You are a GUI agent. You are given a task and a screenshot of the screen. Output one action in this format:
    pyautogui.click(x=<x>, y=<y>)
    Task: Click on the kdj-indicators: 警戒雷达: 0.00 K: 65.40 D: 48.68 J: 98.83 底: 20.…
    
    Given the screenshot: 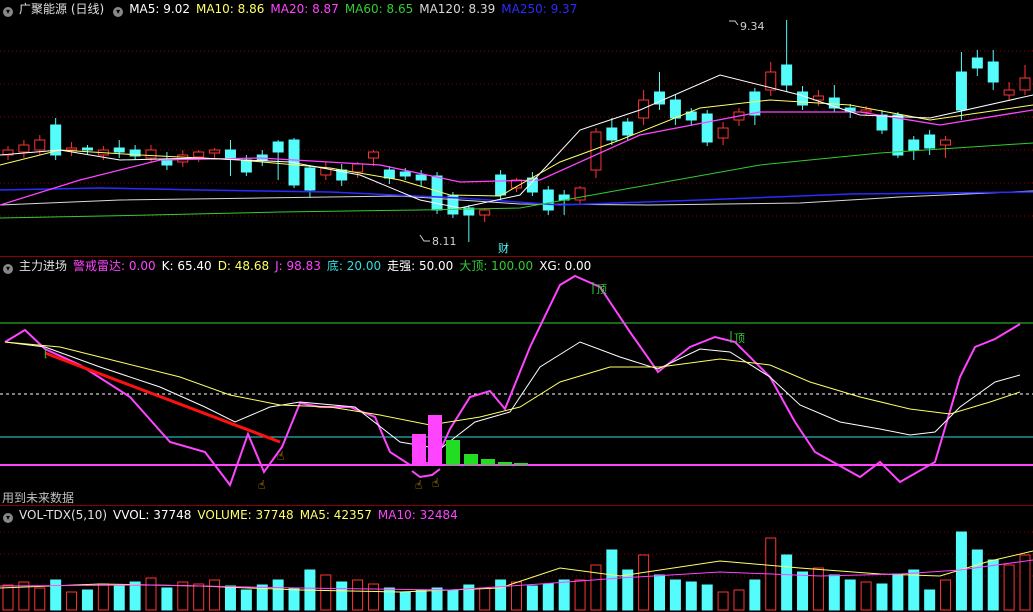 What is the action you would take?
    pyautogui.click(x=335, y=266)
    